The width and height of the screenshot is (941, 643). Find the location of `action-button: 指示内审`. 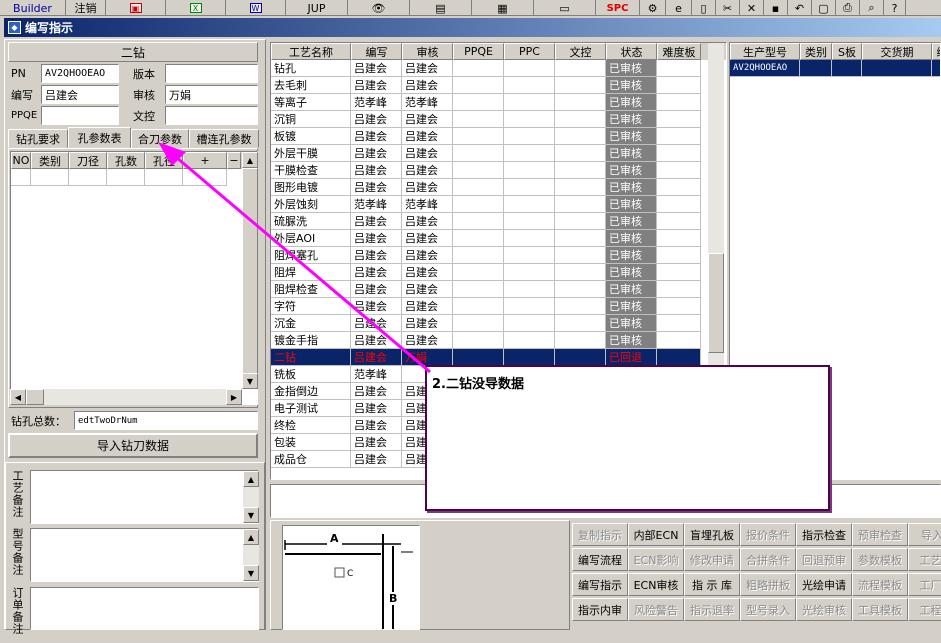

action-button: 指示内审 is located at coordinates (600, 609).